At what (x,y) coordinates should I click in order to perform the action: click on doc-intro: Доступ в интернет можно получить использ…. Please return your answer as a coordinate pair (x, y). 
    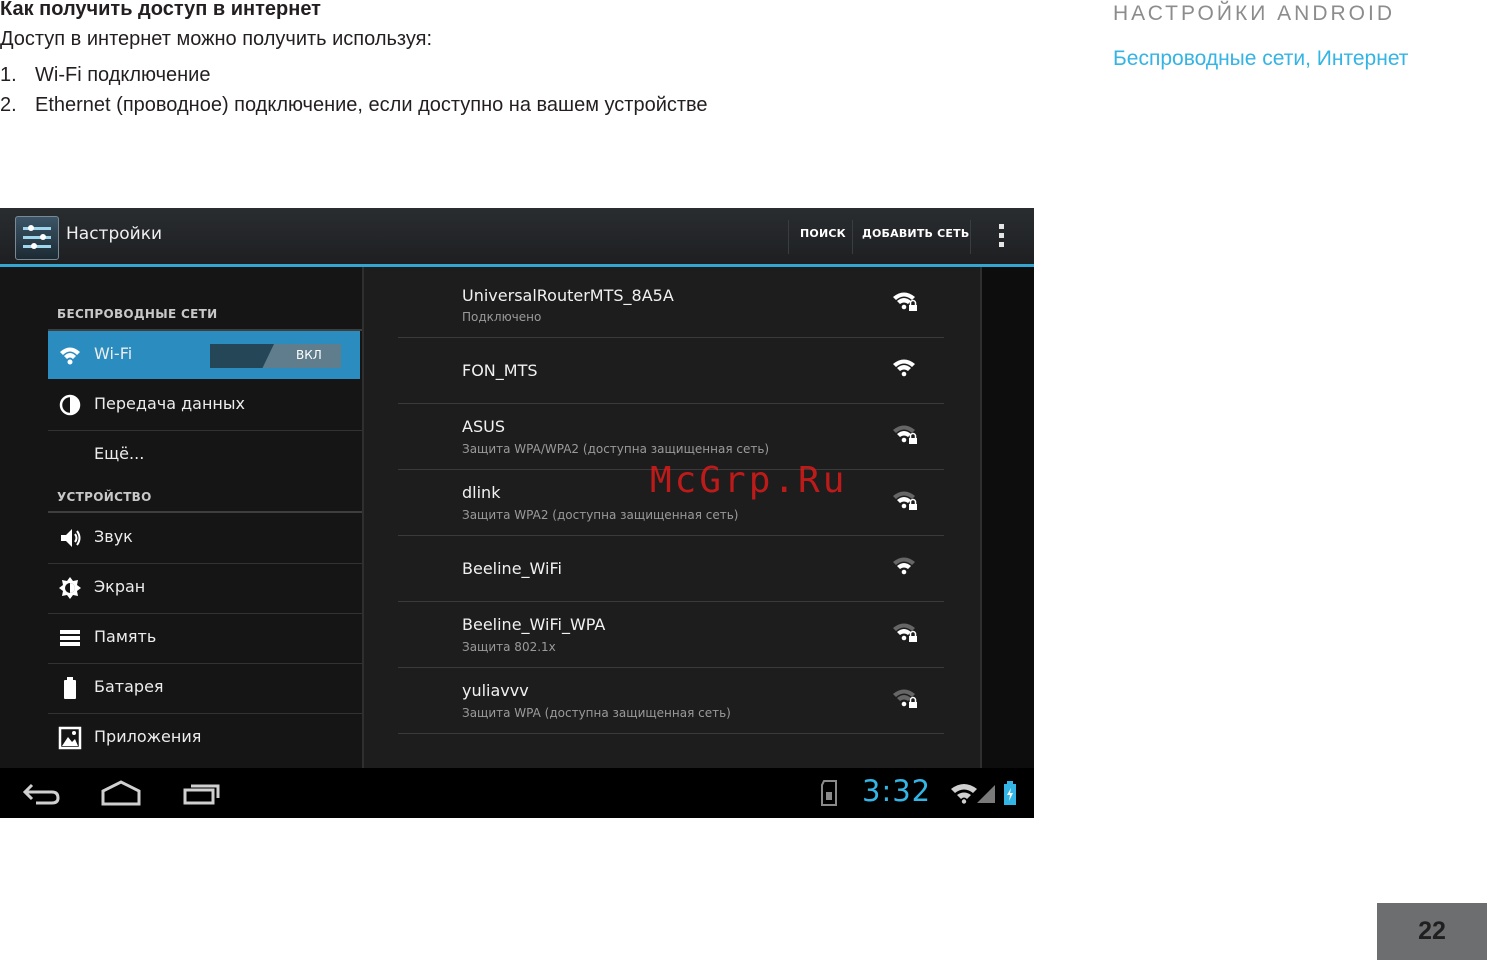
    Looking at the image, I should click on (216, 39).